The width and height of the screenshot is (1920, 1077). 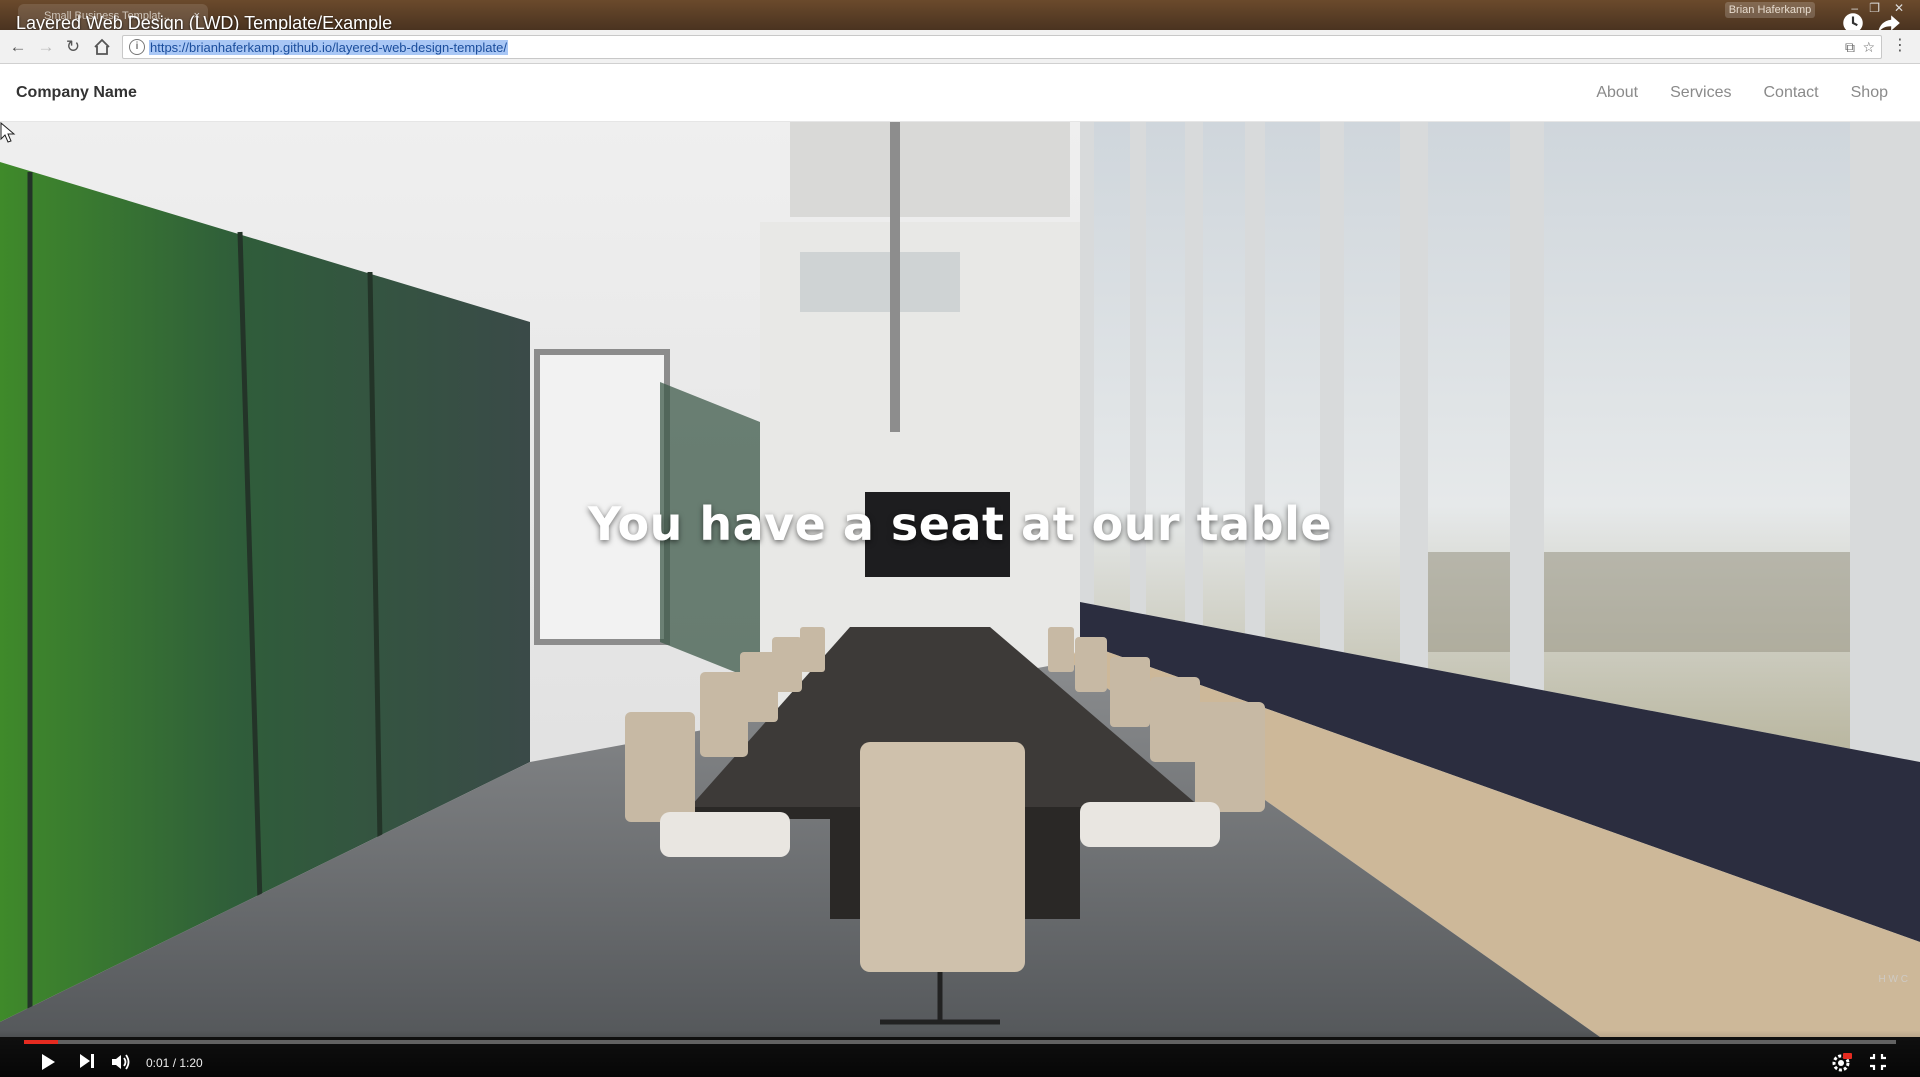 I want to click on settings-icon, so click(x=1841, y=1063).